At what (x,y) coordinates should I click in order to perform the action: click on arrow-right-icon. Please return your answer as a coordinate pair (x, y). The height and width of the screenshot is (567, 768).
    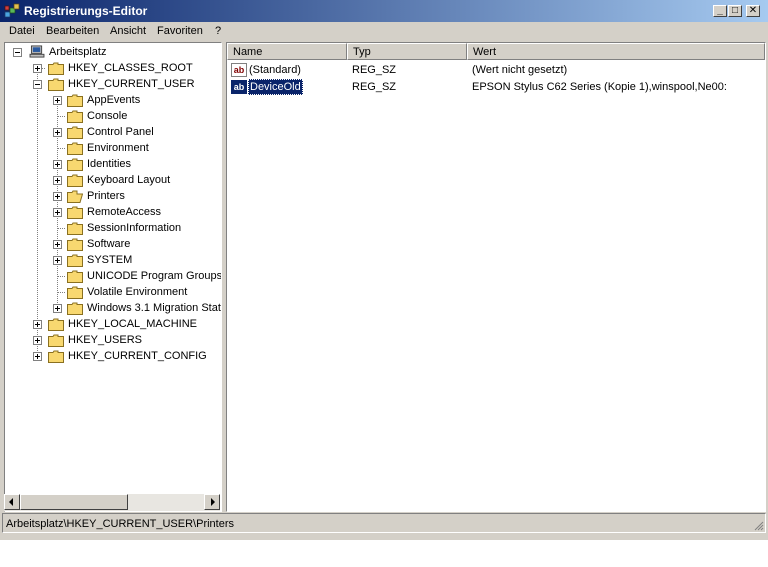
    Looking at the image, I should click on (213, 502).